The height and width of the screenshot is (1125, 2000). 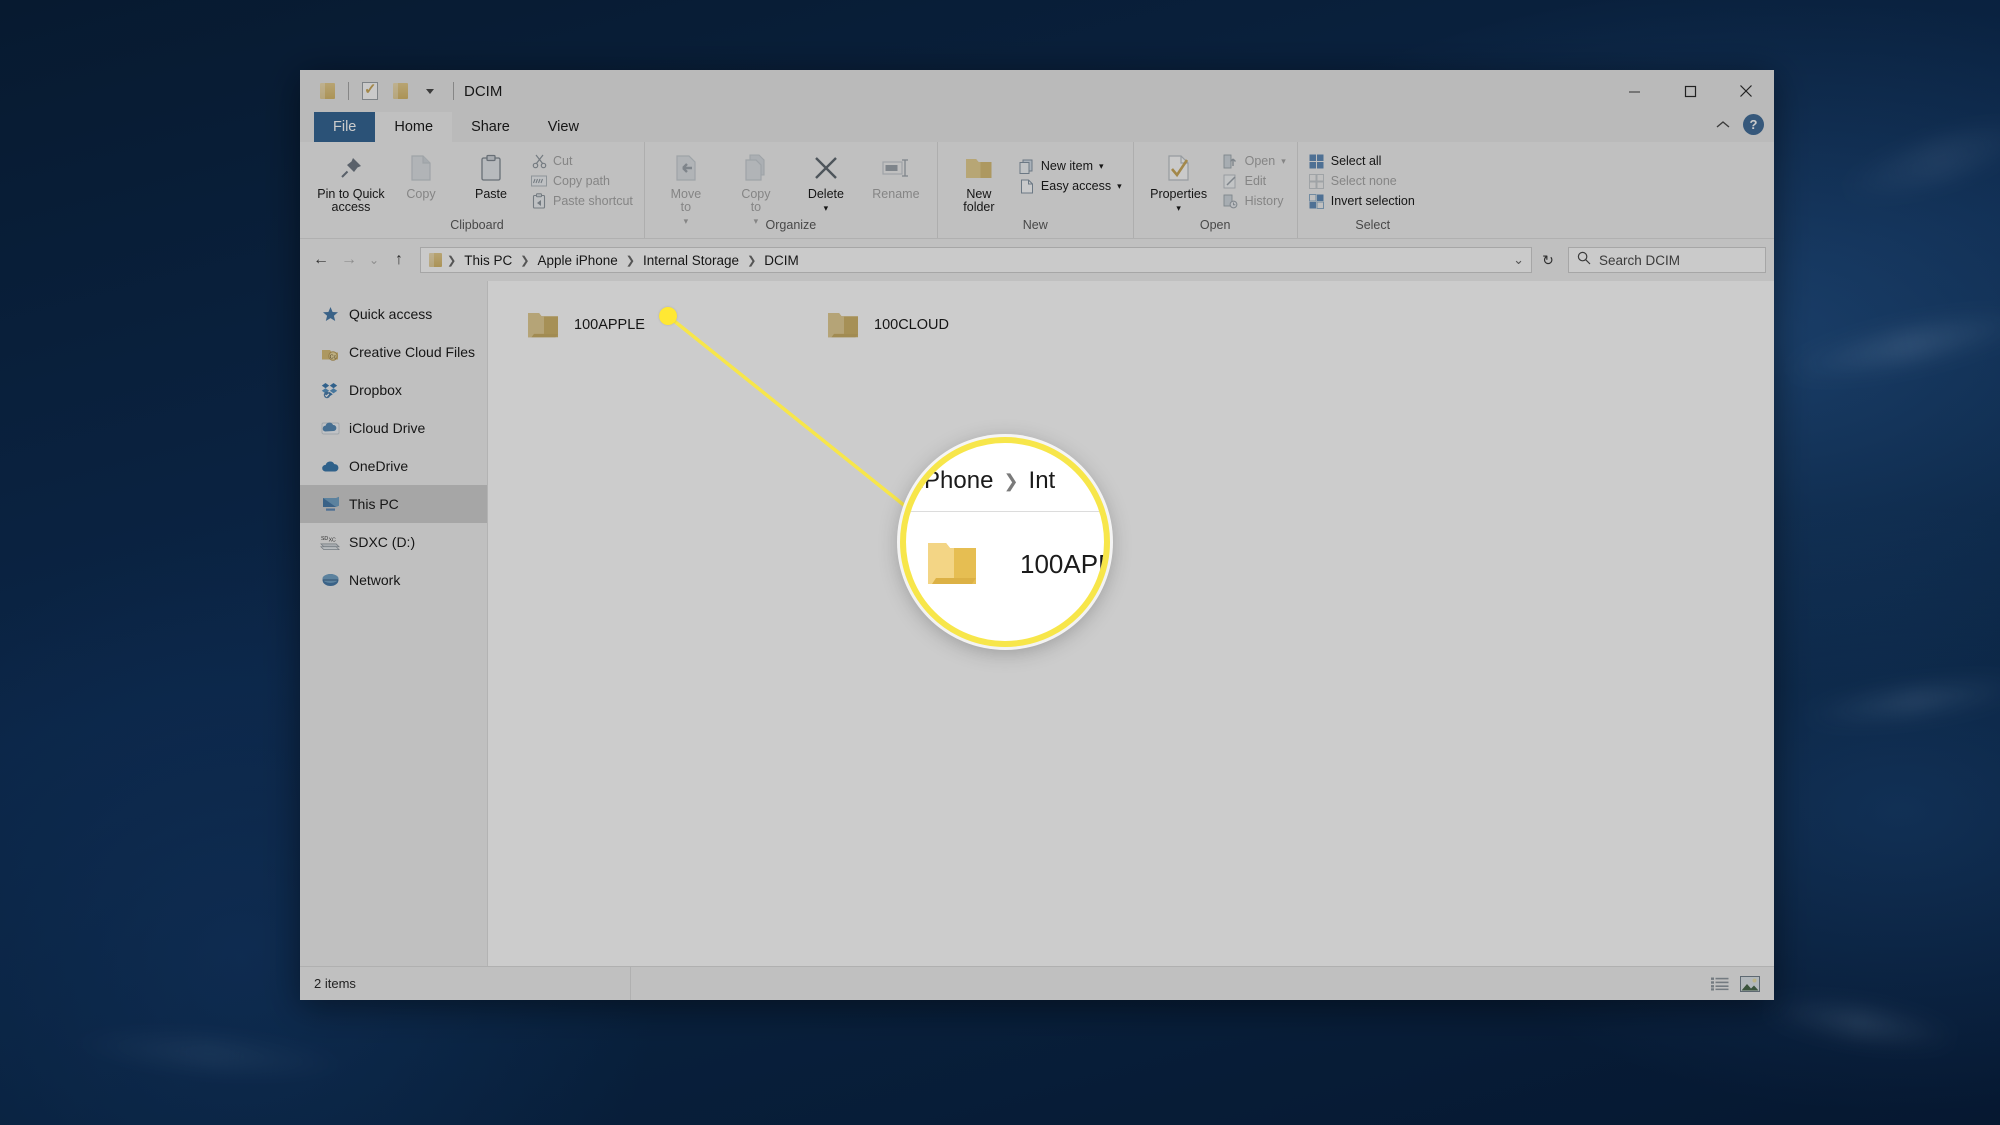 What do you see at coordinates (375, 580) in the screenshot?
I see `sidebar-item-label: Network` at bounding box center [375, 580].